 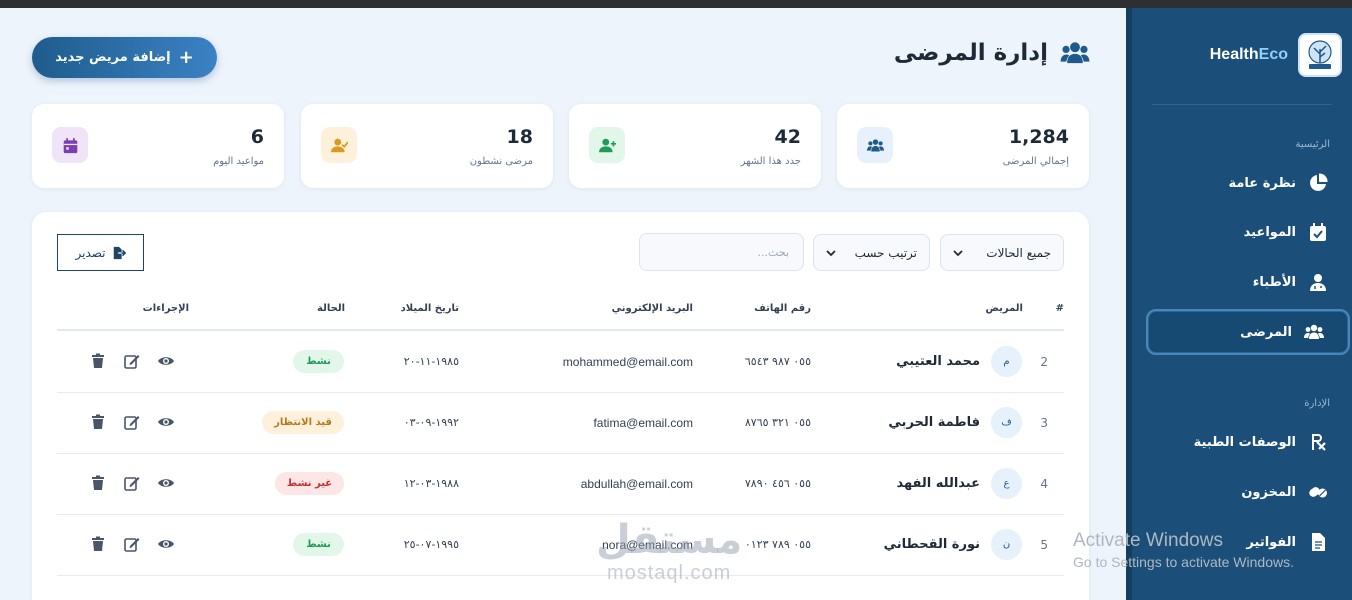 What do you see at coordinates (119, 252) in the screenshot?
I see `file-export-icon` at bounding box center [119, 252].